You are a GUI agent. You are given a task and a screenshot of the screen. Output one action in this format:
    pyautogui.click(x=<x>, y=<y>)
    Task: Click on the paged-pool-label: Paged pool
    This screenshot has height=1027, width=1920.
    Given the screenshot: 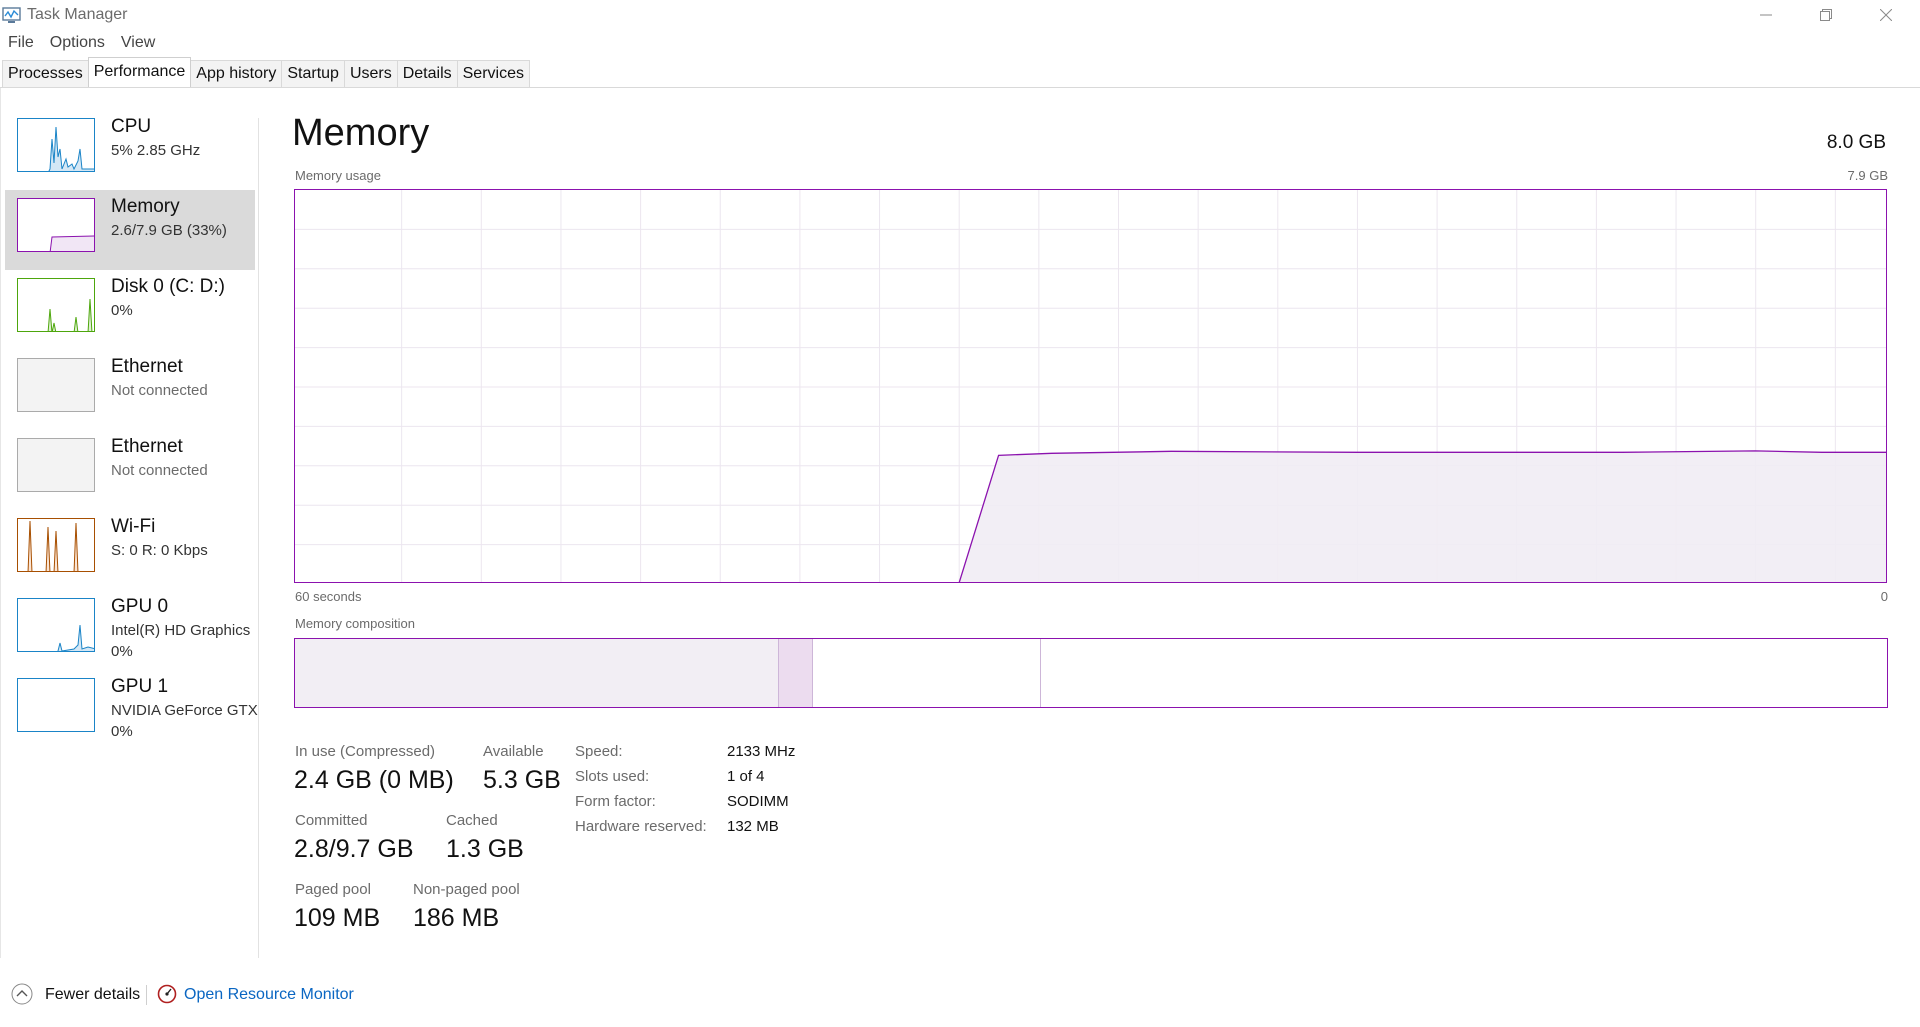 What is the action you would take?
    pyautogui.click(x=333, y=889)
    